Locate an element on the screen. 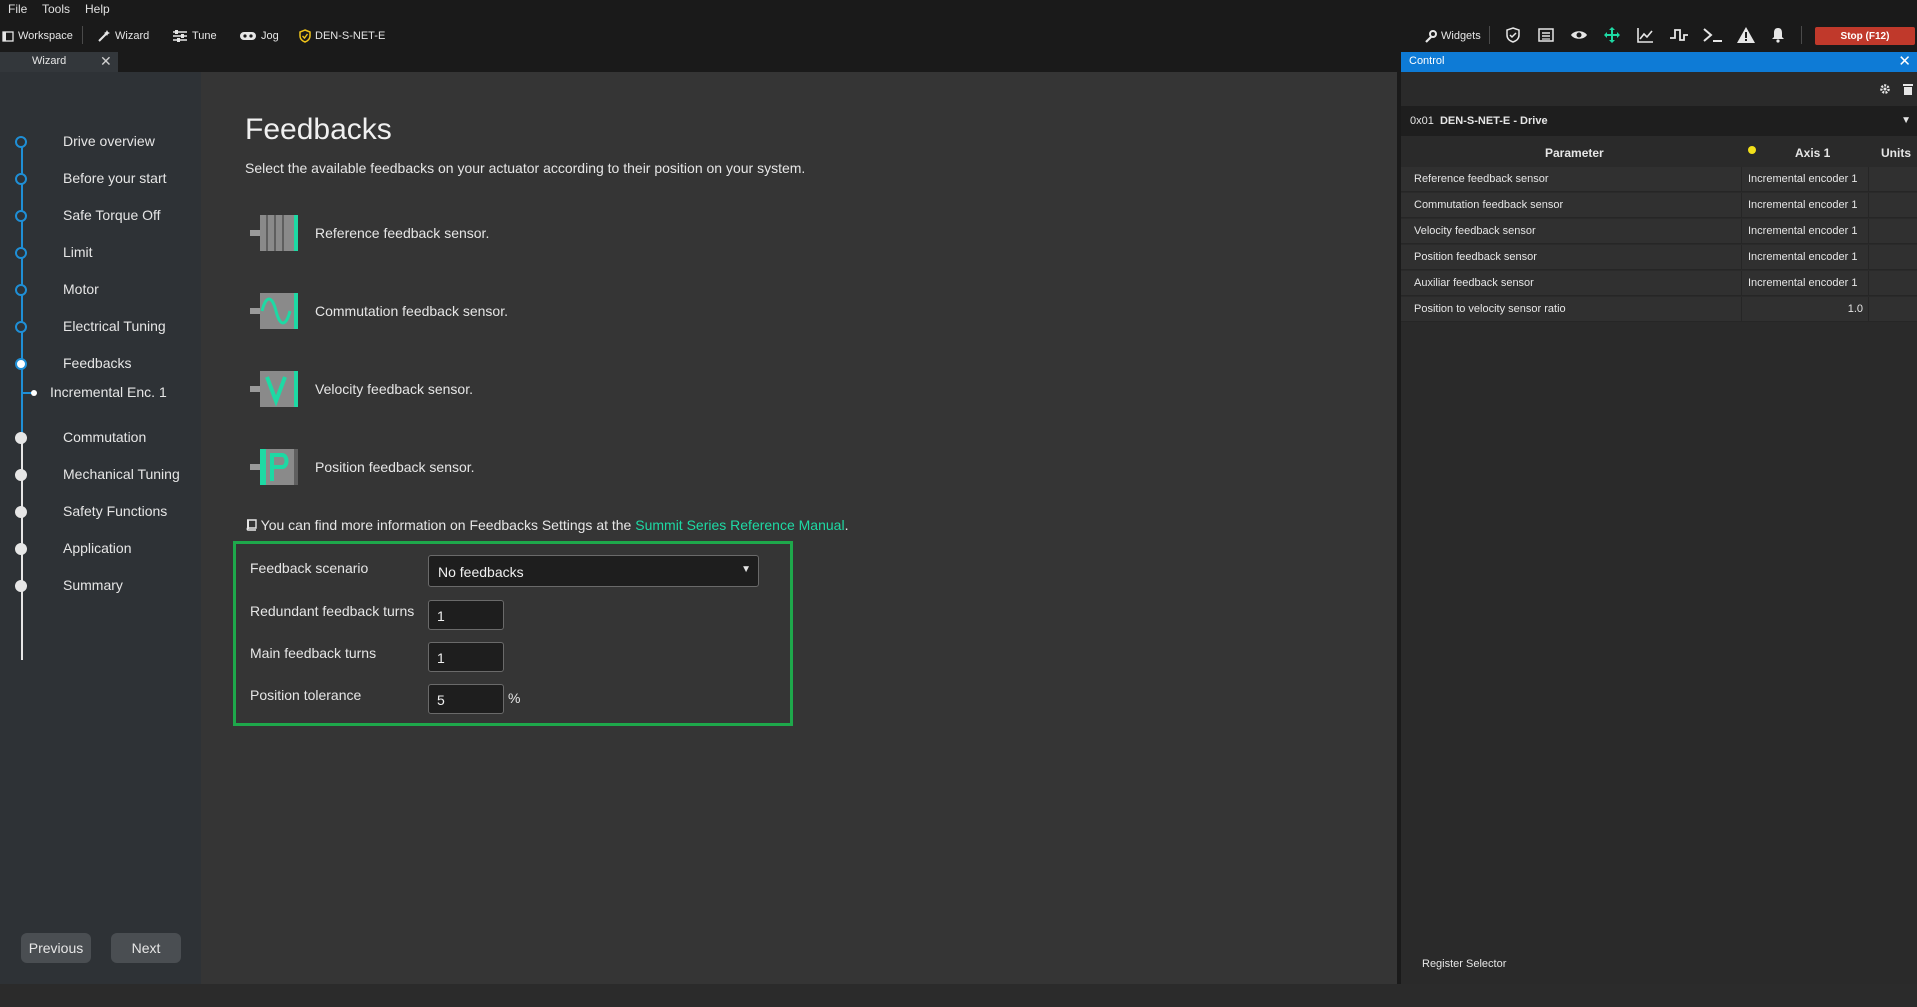 The image size is (1917, 1007). sidebar-substep-incremental-enc: Incremental Enc. 1 is located at coordinates (108, 392).